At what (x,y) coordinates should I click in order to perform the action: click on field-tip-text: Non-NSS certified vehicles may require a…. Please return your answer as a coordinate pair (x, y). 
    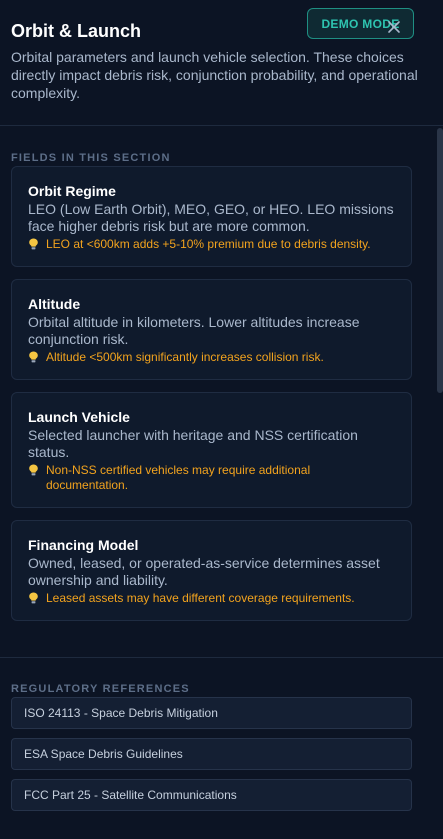
    Looking at the image, I should click on (178, 477).